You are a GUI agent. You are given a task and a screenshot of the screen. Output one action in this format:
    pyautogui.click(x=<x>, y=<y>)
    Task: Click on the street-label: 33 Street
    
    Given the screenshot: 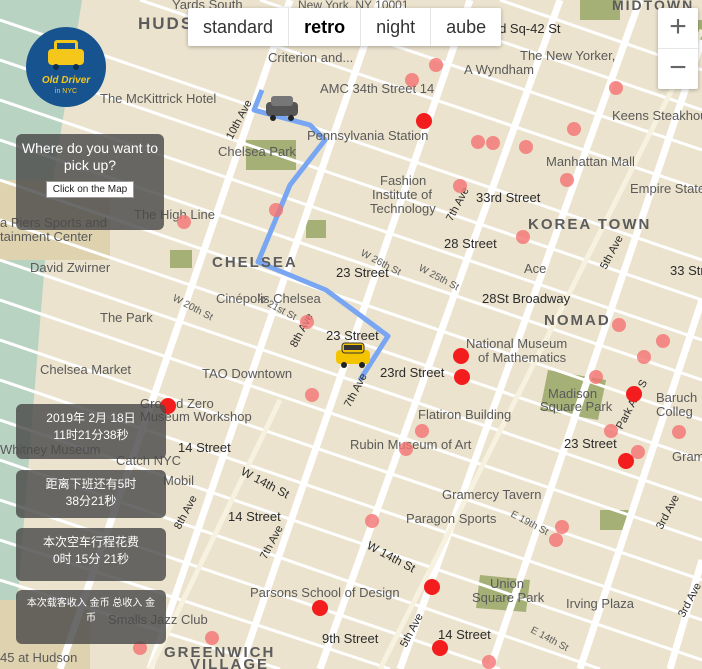 What is the action you would take?
    pyautogui.click(x=686, y=270)
    